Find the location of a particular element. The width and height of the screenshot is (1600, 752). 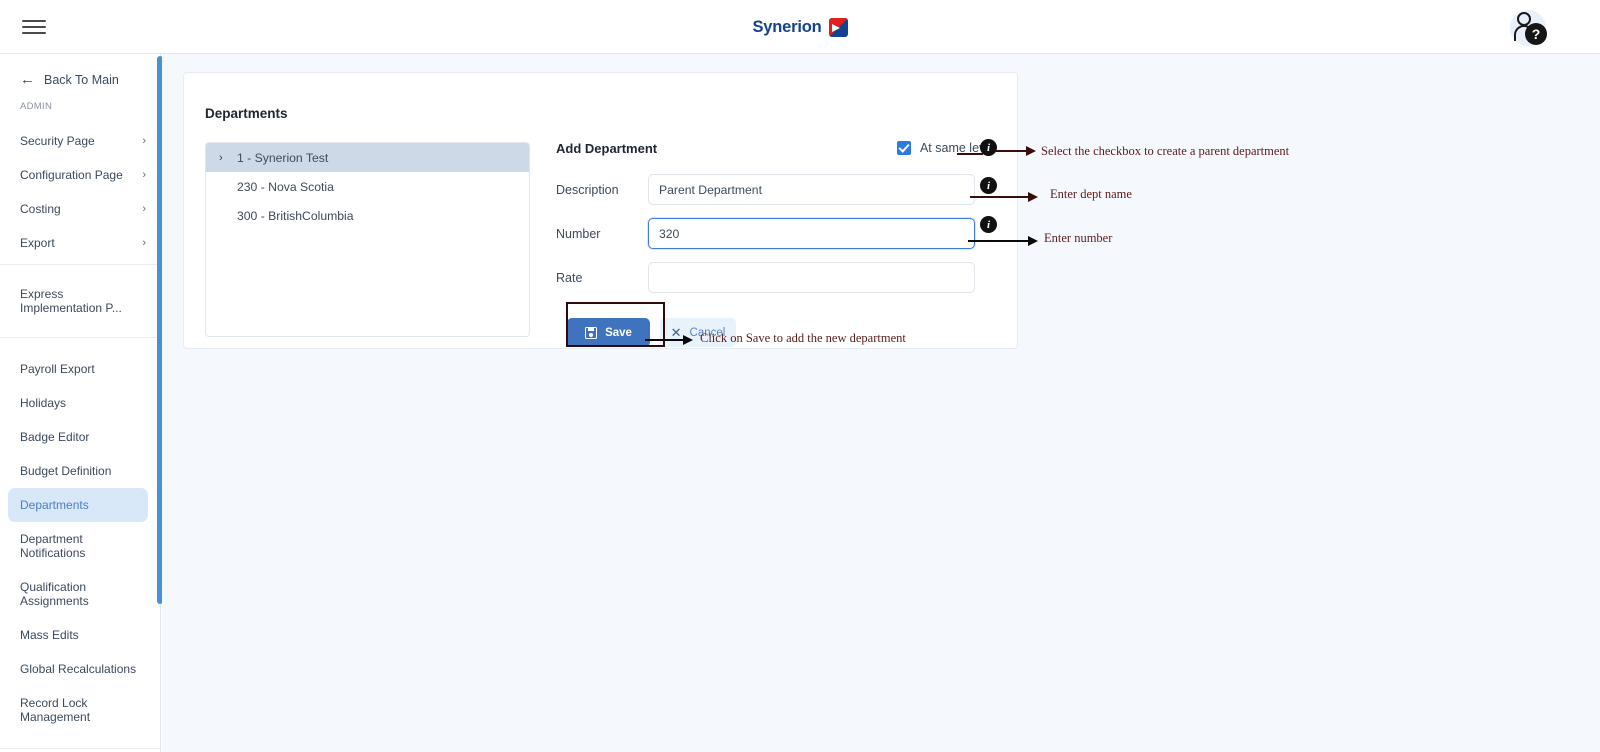

help-support-button: ? is located at coordinates (1528, 28).